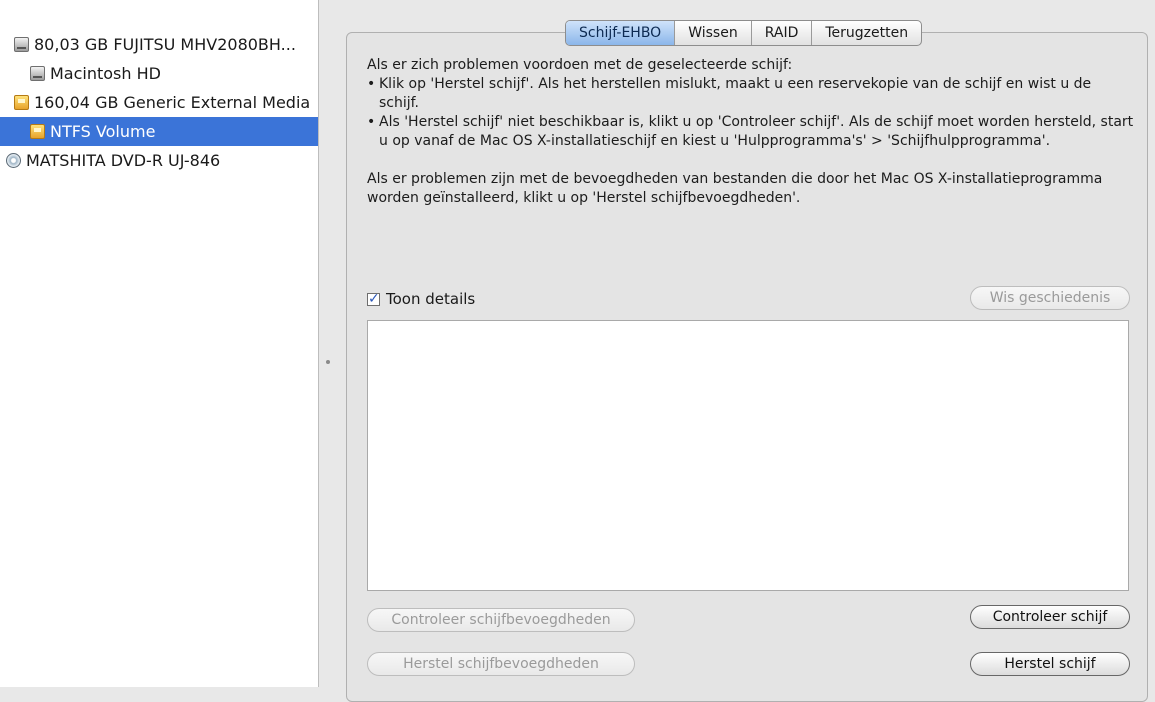  Describe the element at coordinates (431, 299) in the screenshot. I see `show-details-label: Toon details` at that location.